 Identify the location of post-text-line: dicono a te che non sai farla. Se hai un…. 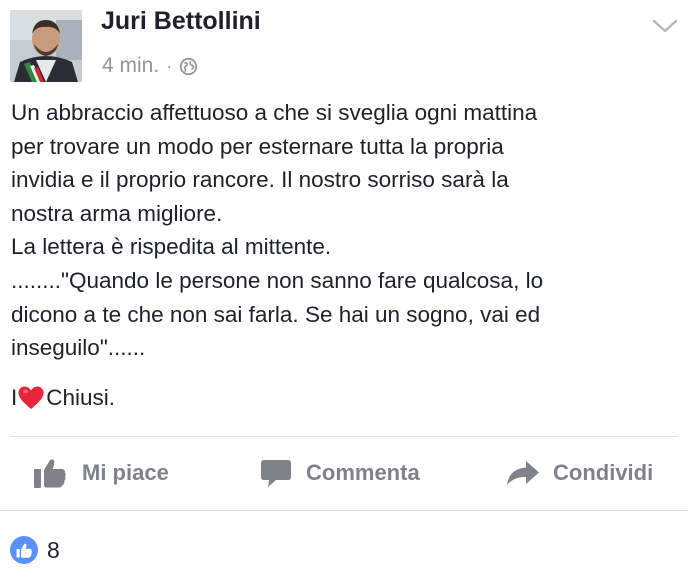
(276, 314).